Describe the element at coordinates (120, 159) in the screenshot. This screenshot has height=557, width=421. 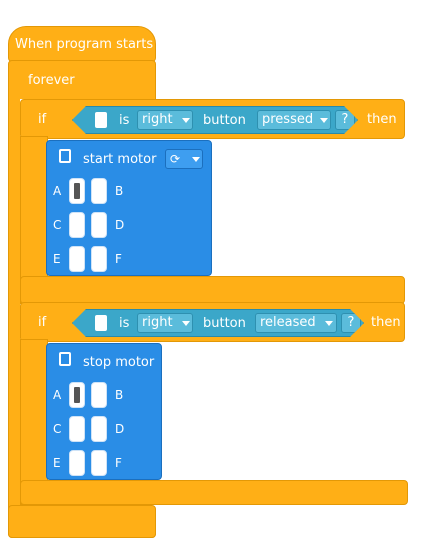
I see `start-motor-label: start motor` at that location.